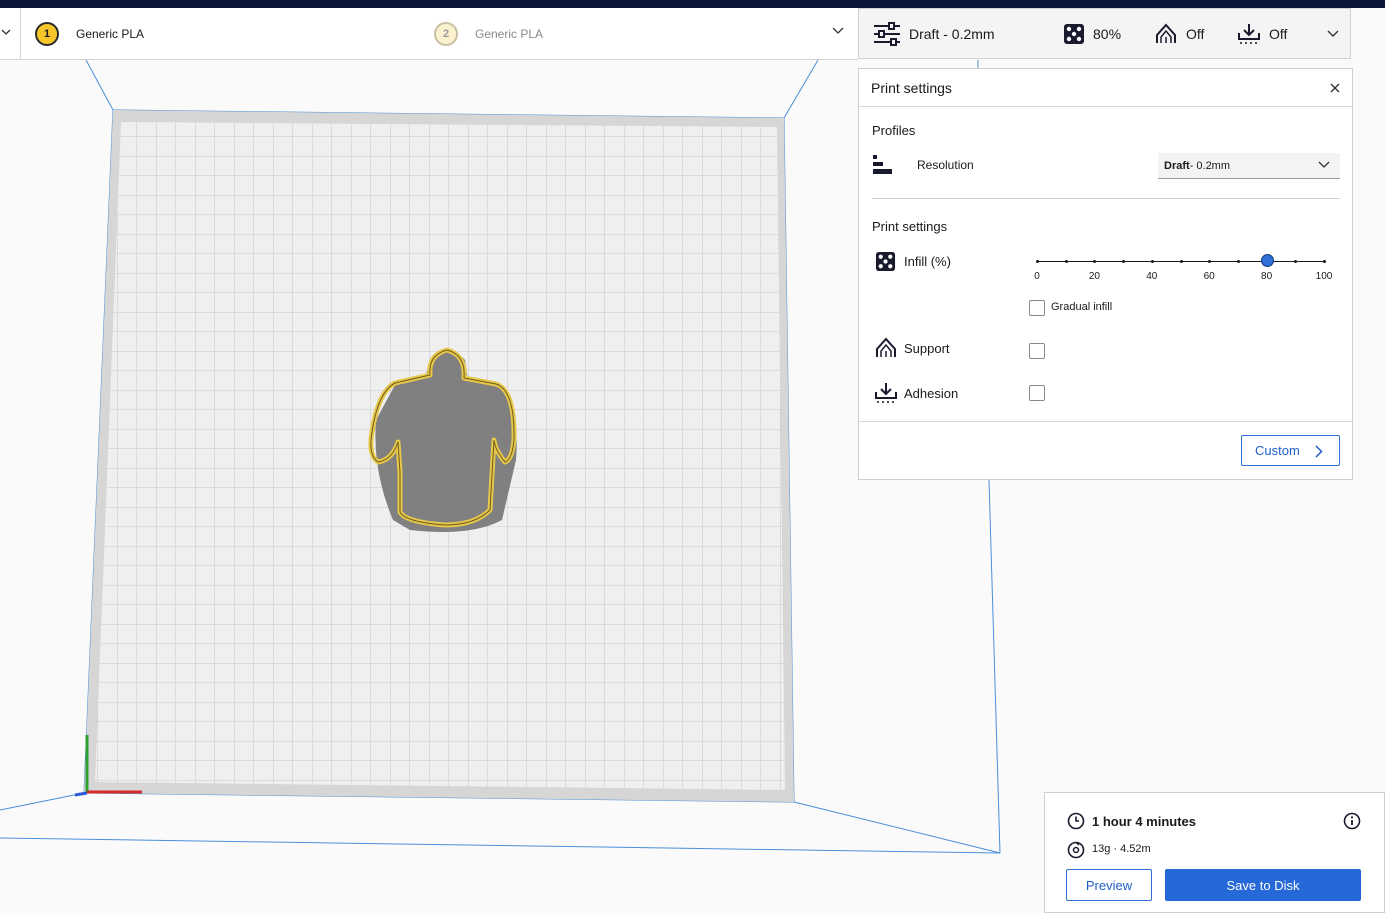  I want to click on adhesion-value: Off, so click(1278, 33).